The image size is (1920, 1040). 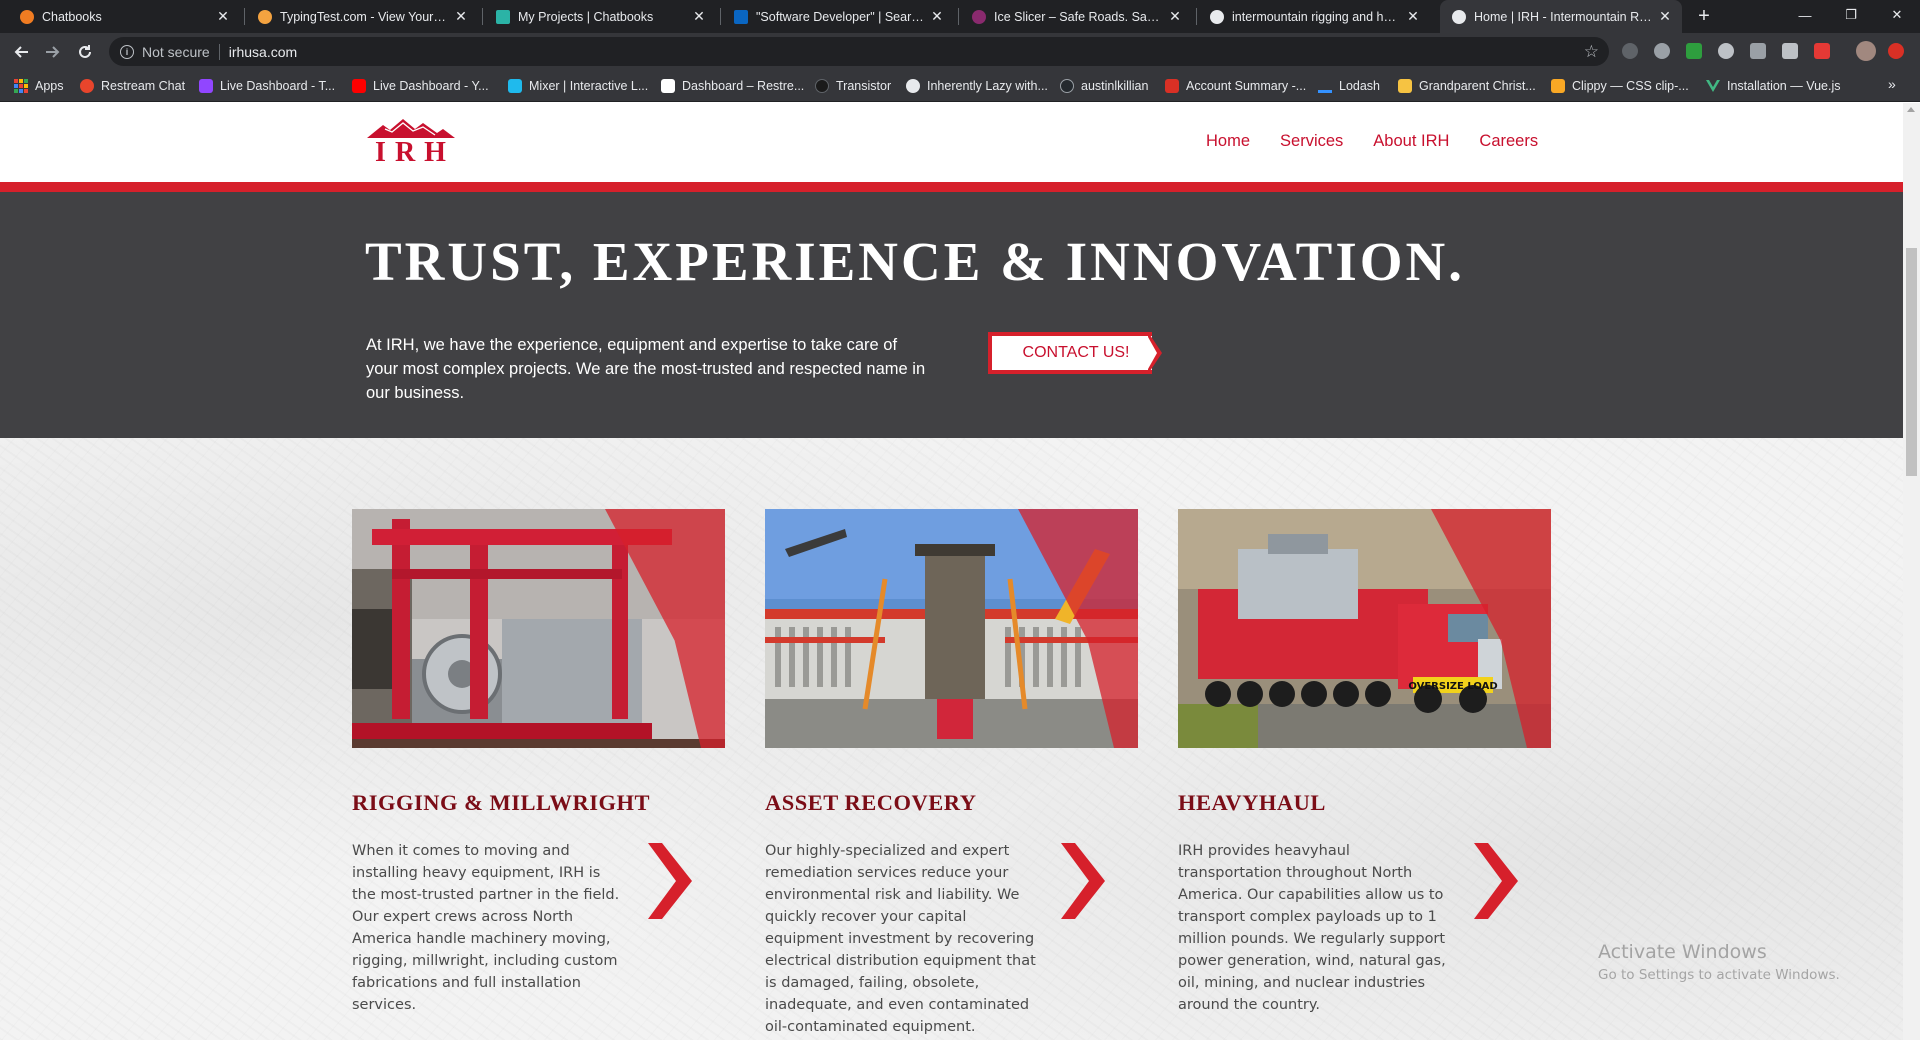 I want to click on clippy-icon, so click(x=1558, y=86).